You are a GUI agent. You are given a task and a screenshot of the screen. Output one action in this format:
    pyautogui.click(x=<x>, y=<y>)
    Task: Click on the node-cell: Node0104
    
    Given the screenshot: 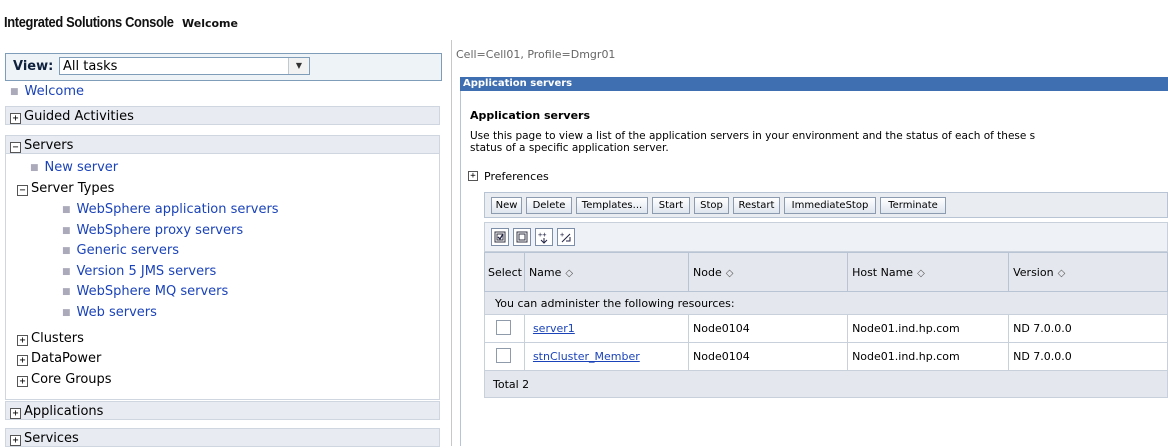 What is the action you would take?
    pyautogui.click(x=768, y=356)
    